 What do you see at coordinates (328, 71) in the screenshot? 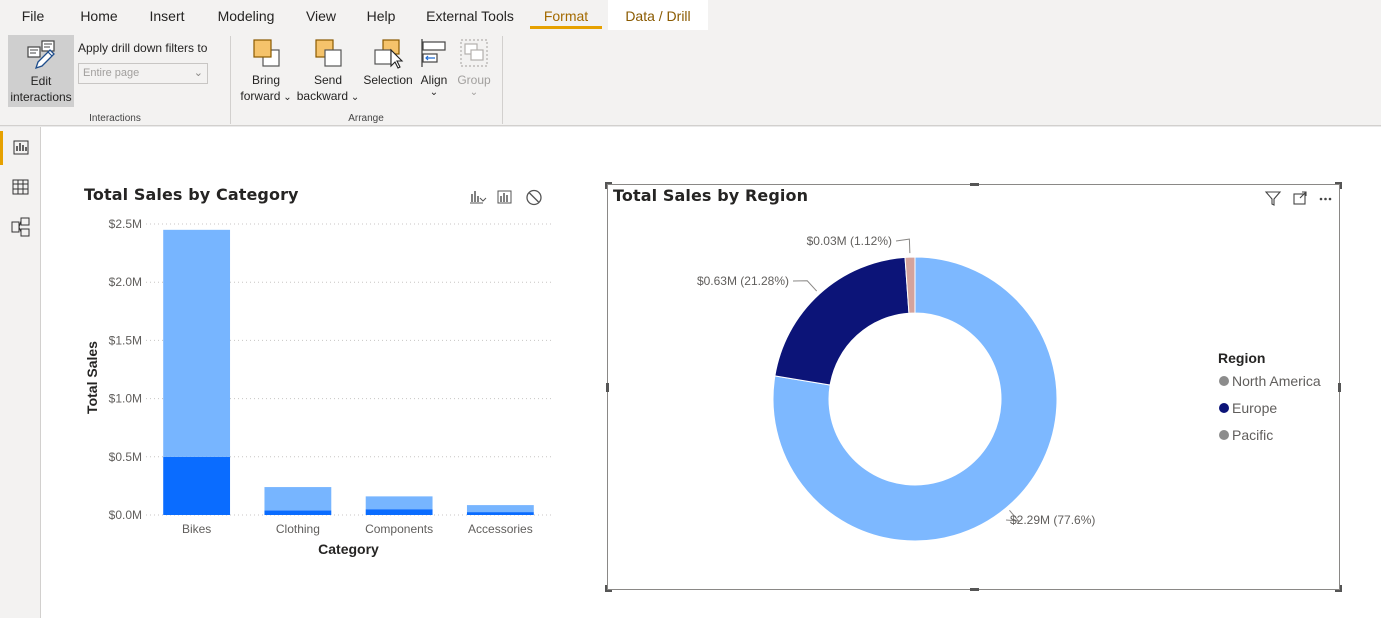
I see `send-backward-button: Send backward ⌄` at bounding box center [328, 71].